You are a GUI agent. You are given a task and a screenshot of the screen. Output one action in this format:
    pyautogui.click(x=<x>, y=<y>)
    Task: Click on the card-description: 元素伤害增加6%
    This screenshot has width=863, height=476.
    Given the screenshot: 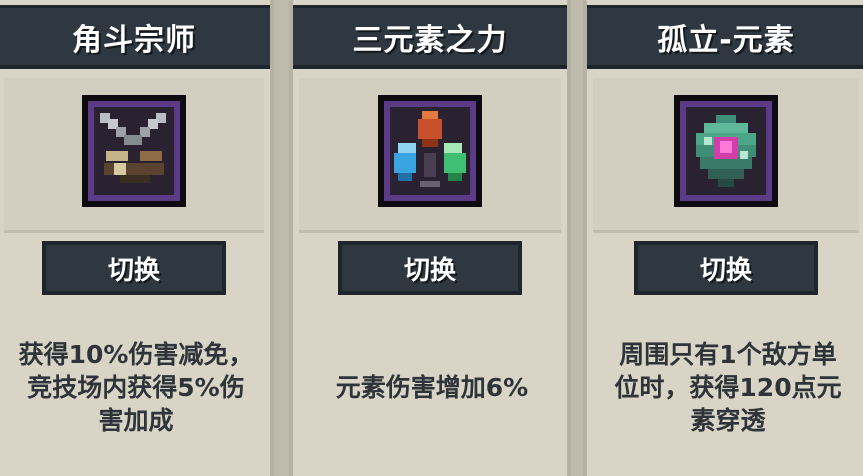 What is the action you would take?
    pyautogui.click(x=432, y=387)
    